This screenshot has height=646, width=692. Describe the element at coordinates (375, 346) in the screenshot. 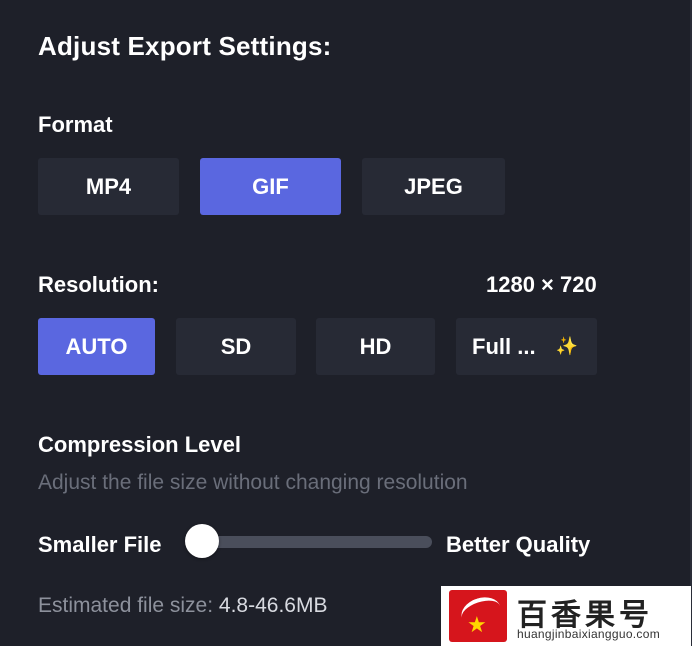

I see `resolution-hd-button: HD` at that location.